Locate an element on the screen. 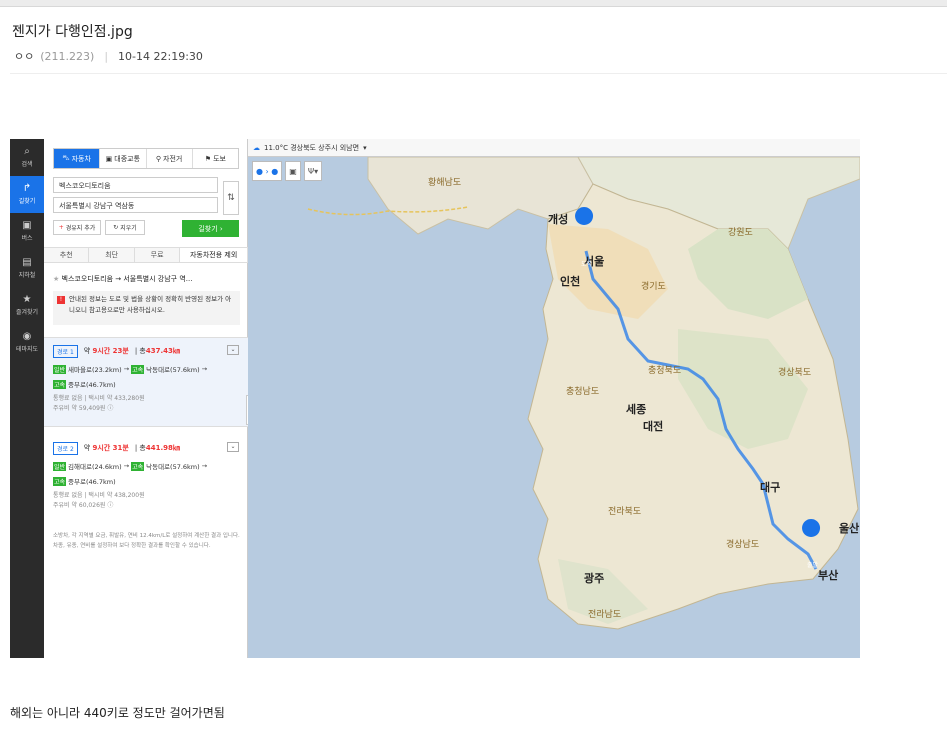 This screenshot has width=947, height=743. car-icon: ⛍ is located at coordinates (66, 158).